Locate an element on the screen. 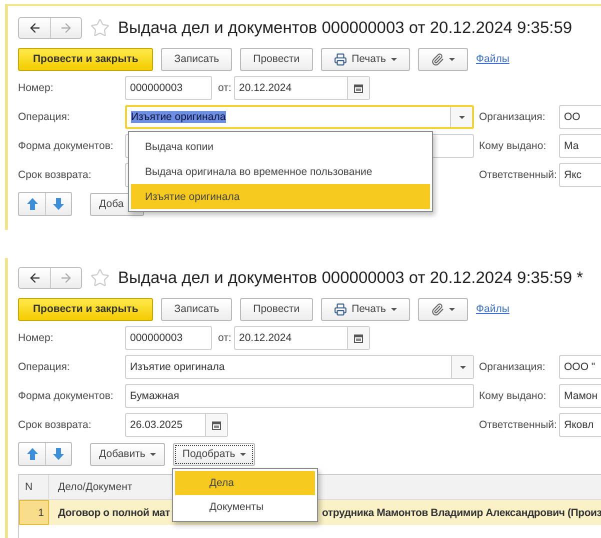 The height and width of the screenshot is (538, 601). row-number: 1 is located at coordinates (34, 512).